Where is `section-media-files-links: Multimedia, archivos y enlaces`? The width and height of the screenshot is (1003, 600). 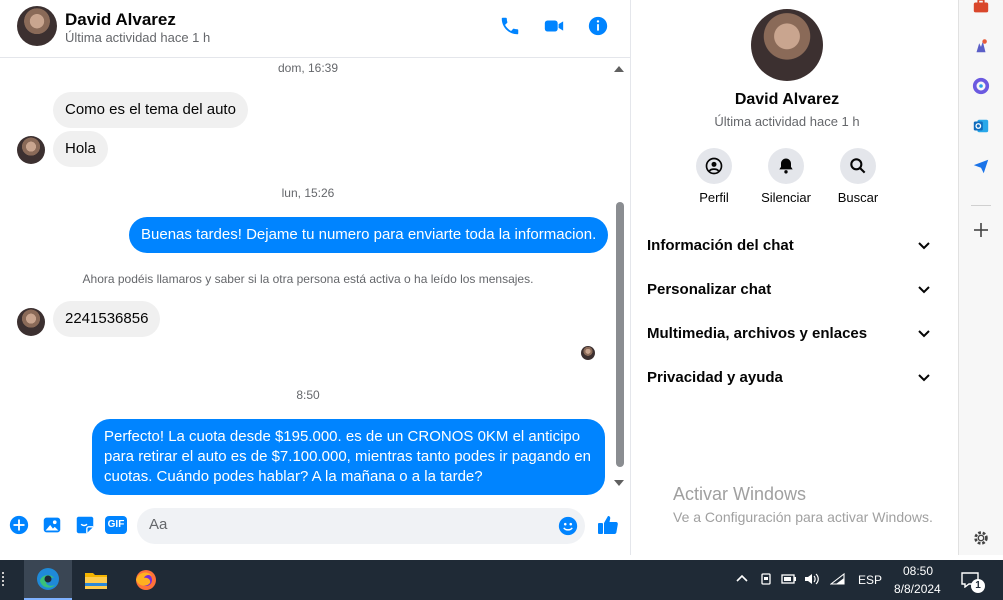 section-media-files-links: Multimedia, archivos y enlaces is located at coordinates (789, 333).